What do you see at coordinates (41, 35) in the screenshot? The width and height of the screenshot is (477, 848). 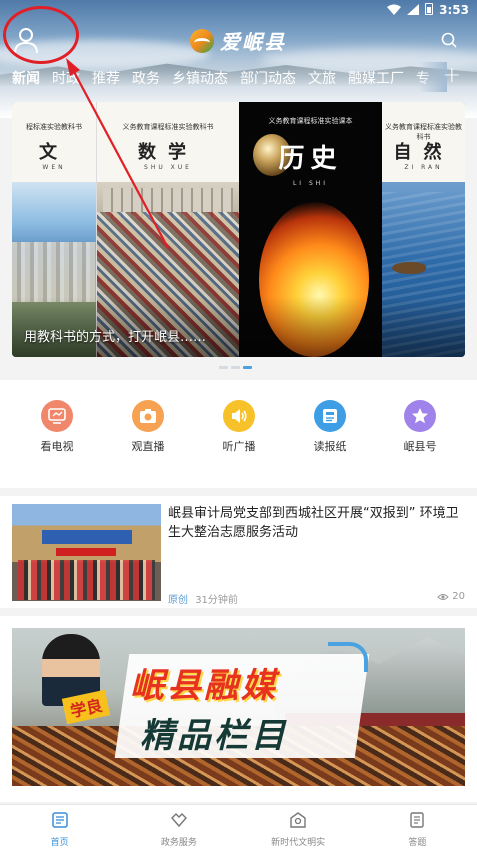 I see `annotation-circle` at bounding box center [41, 35].